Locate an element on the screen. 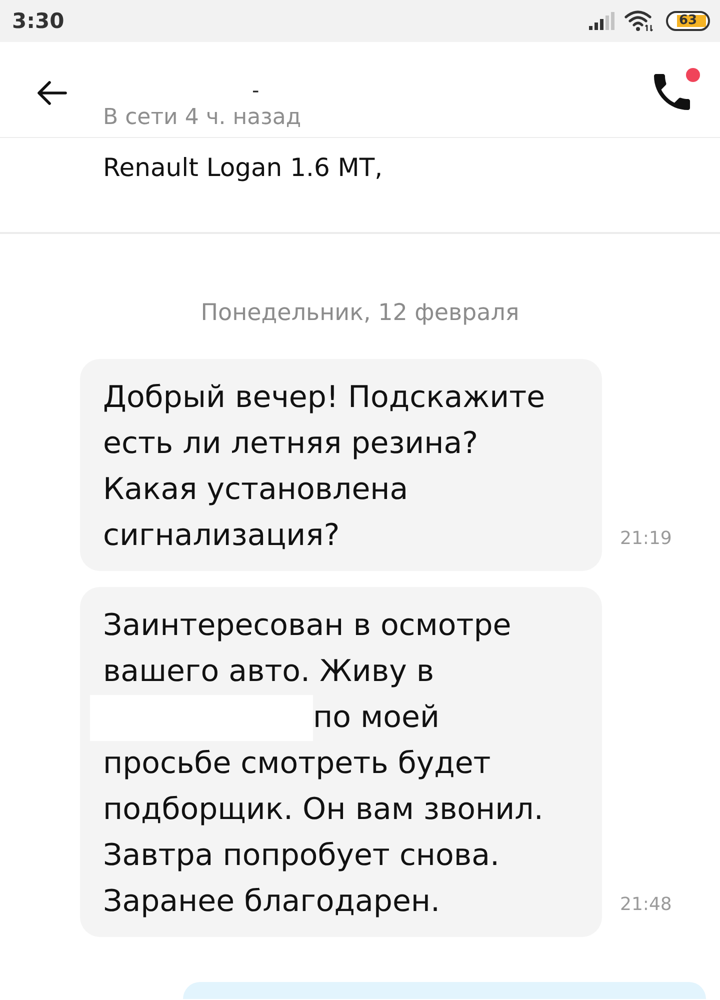 This screenshot has height=1000, width=720. message-text: по моей is located at coordinates (376, 717).